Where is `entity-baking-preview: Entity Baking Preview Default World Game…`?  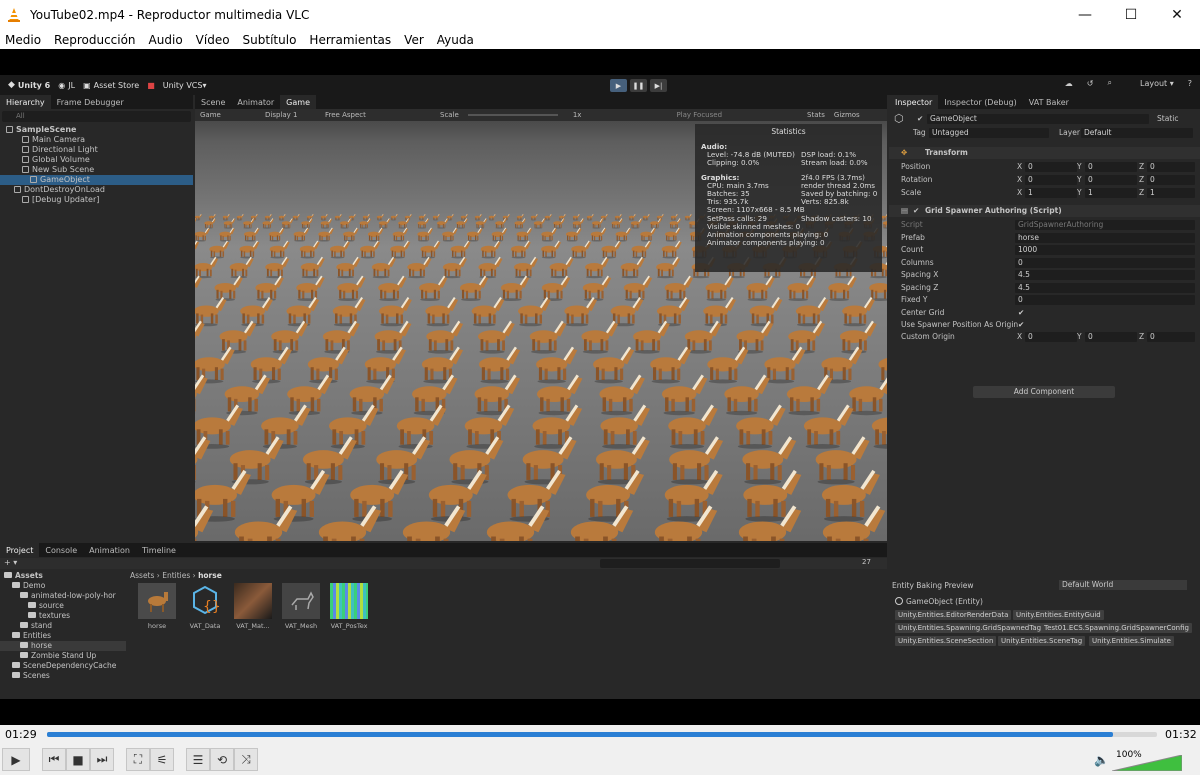
entity-baking-preview: Entity Baking Preview Default World Game… is located at coordinates (1044, 630).